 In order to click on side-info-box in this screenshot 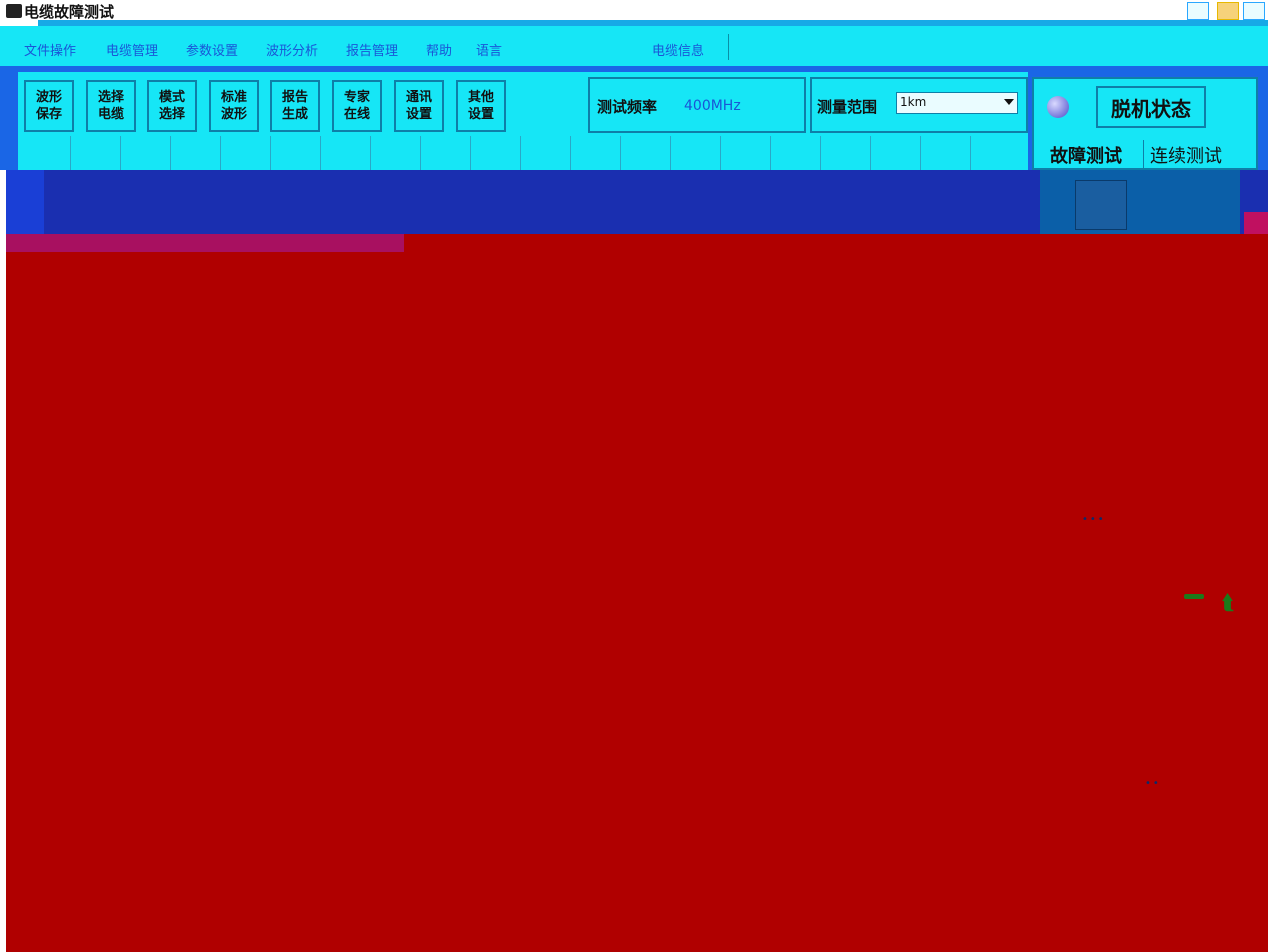, I will do `click(1140, 202)`.